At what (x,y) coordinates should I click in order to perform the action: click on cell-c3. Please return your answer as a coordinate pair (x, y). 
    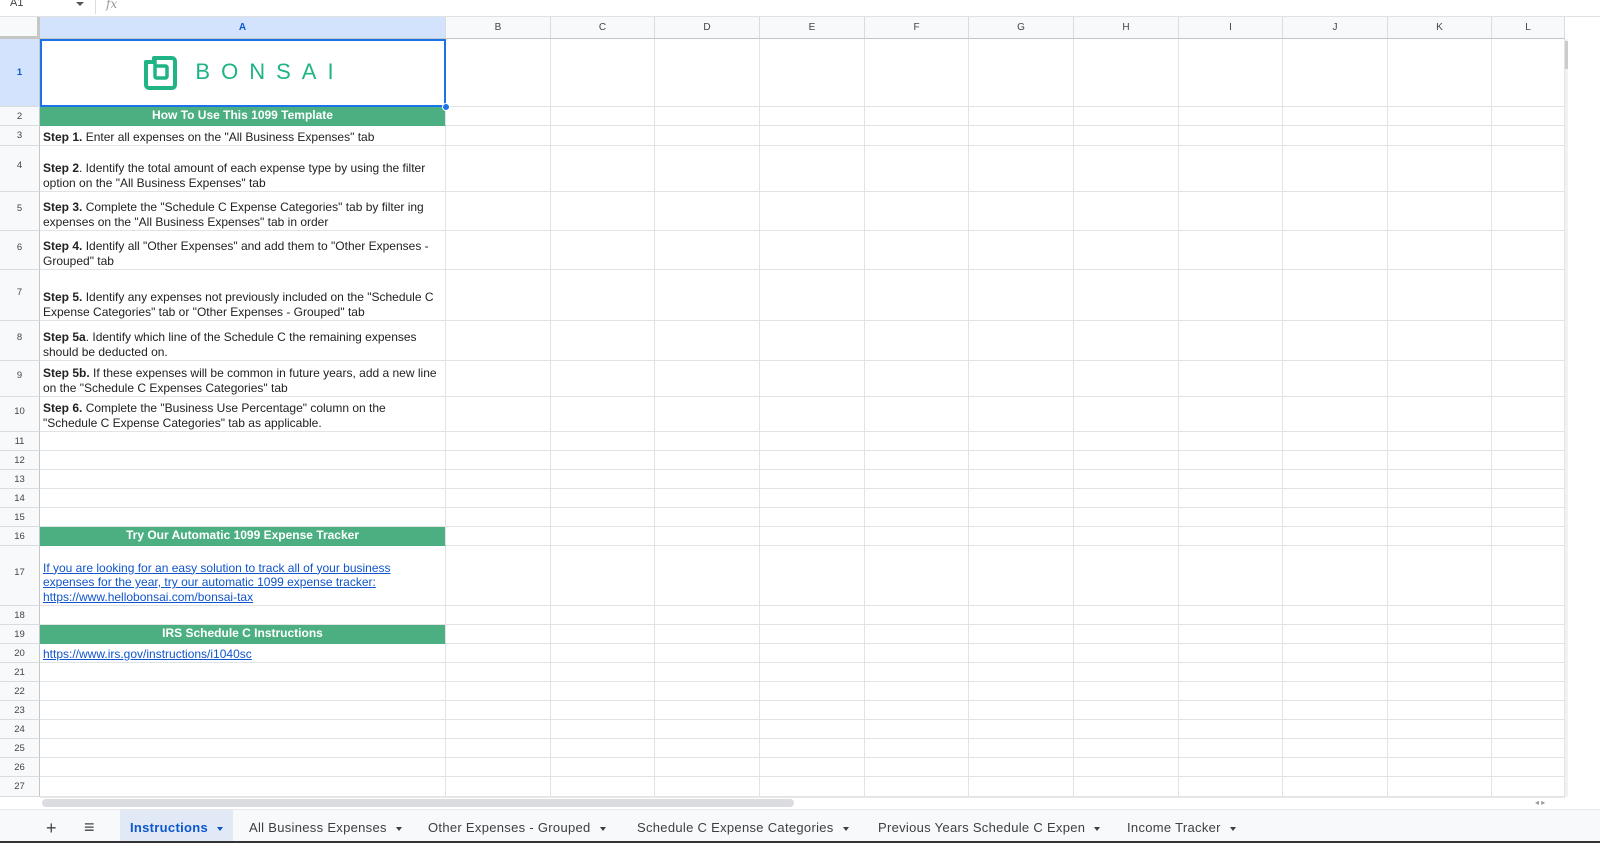
    Looking at the image, I should click on (603, 136).